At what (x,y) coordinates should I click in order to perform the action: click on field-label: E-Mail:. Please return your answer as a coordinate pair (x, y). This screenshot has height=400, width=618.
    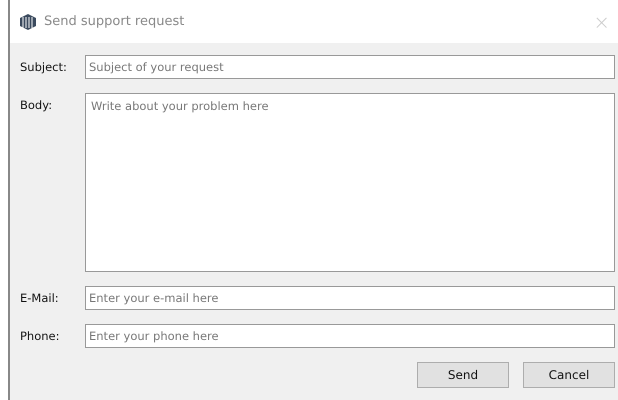
    Looking at the image, I should click on (40, 297).